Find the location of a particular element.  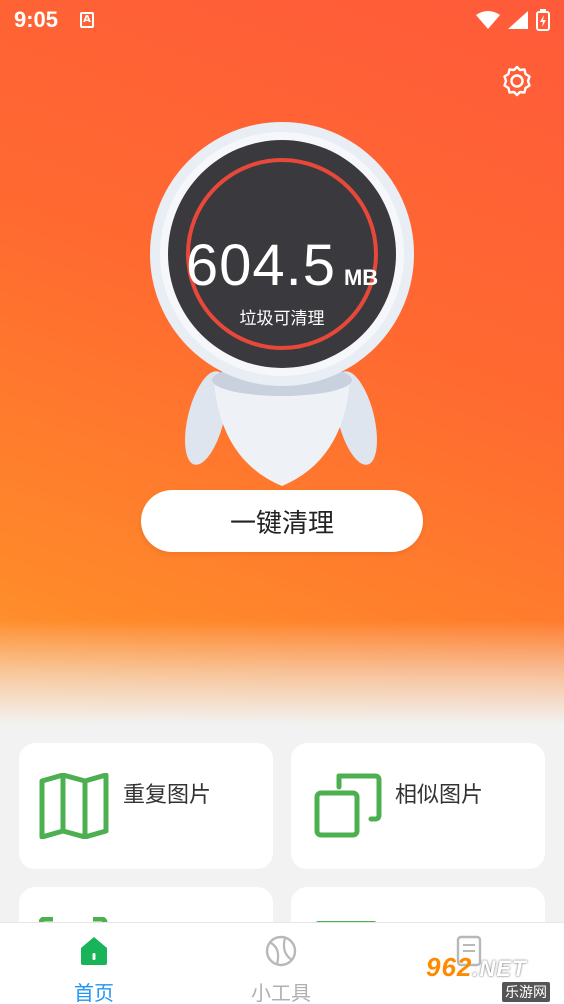

nav-home-label: 首页 is located at coordinates (94, 992).